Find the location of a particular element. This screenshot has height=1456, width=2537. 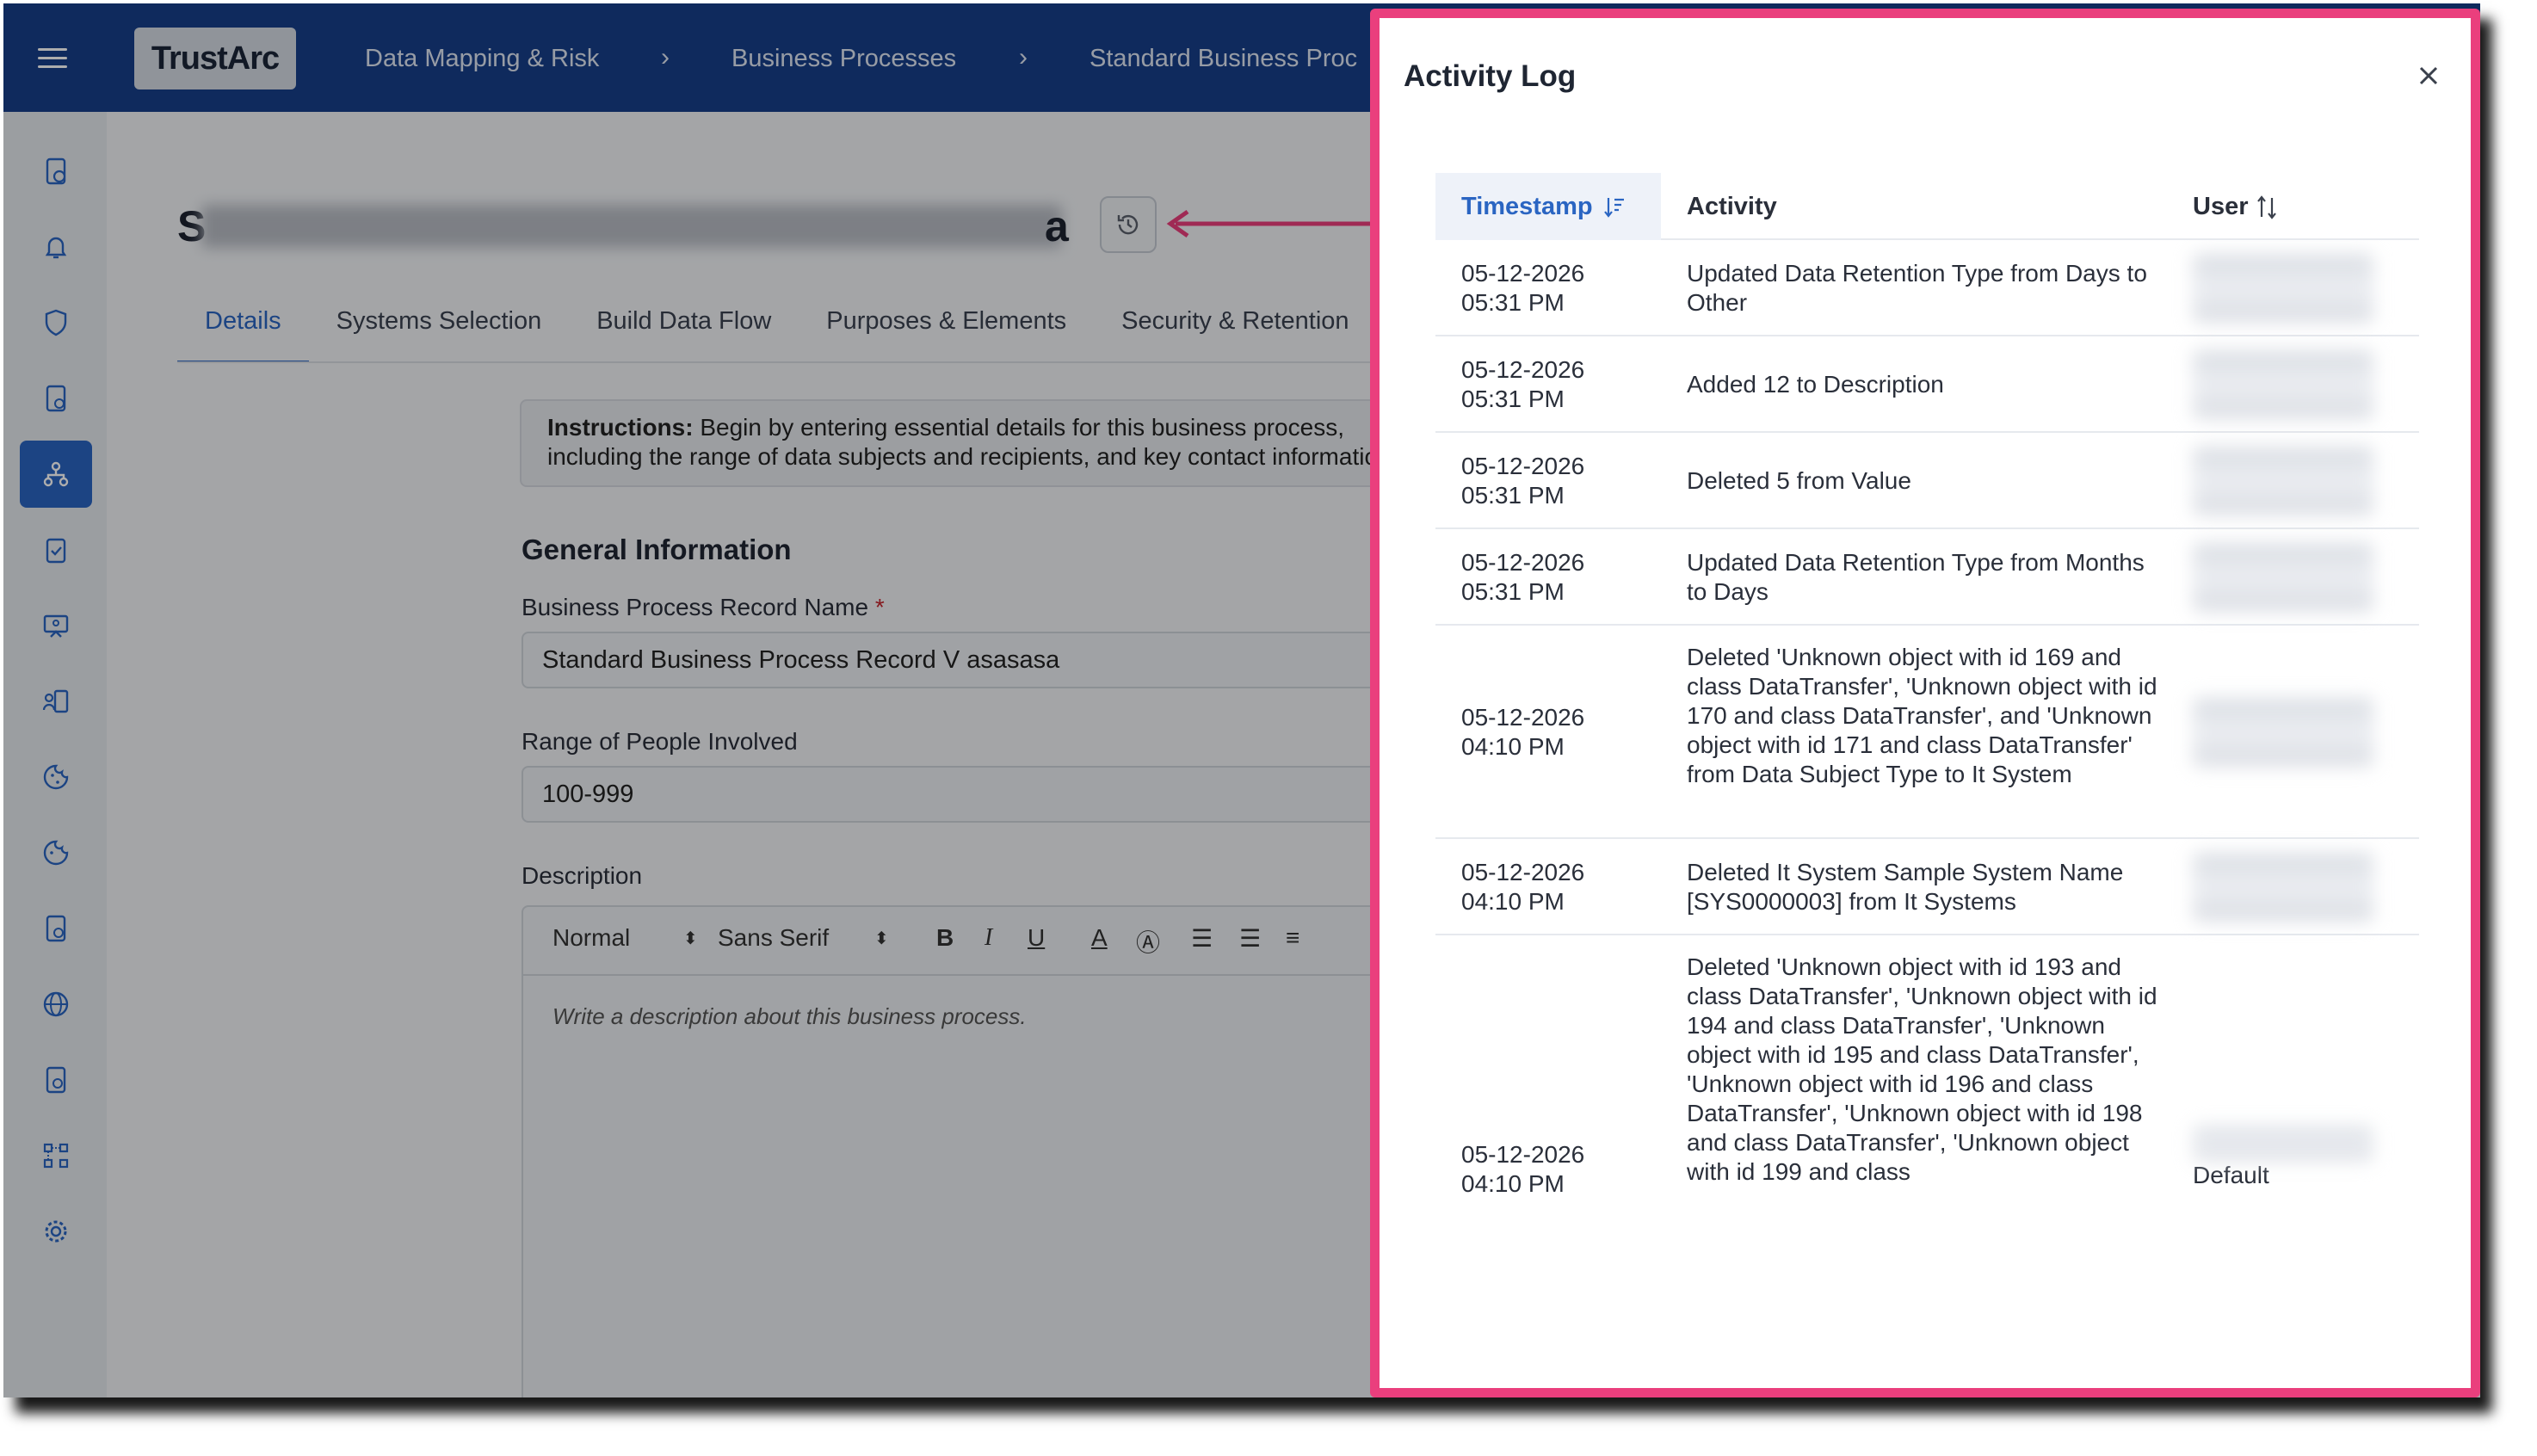

user-name: Default is located at coordinates (2231, 1175).